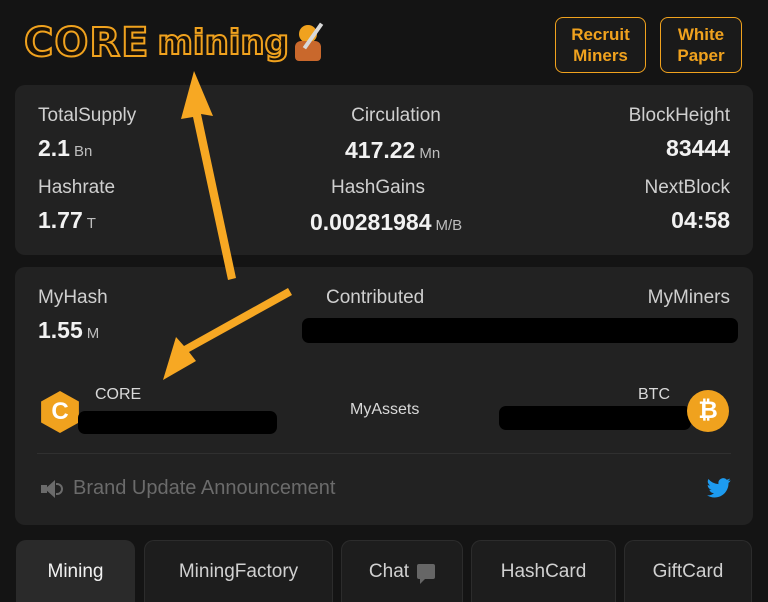 This screenshot has width=768, height=602. Describe the element at coordinates (380, 150) in the screenshot. I see `circulation-value: 417.22` at that location.